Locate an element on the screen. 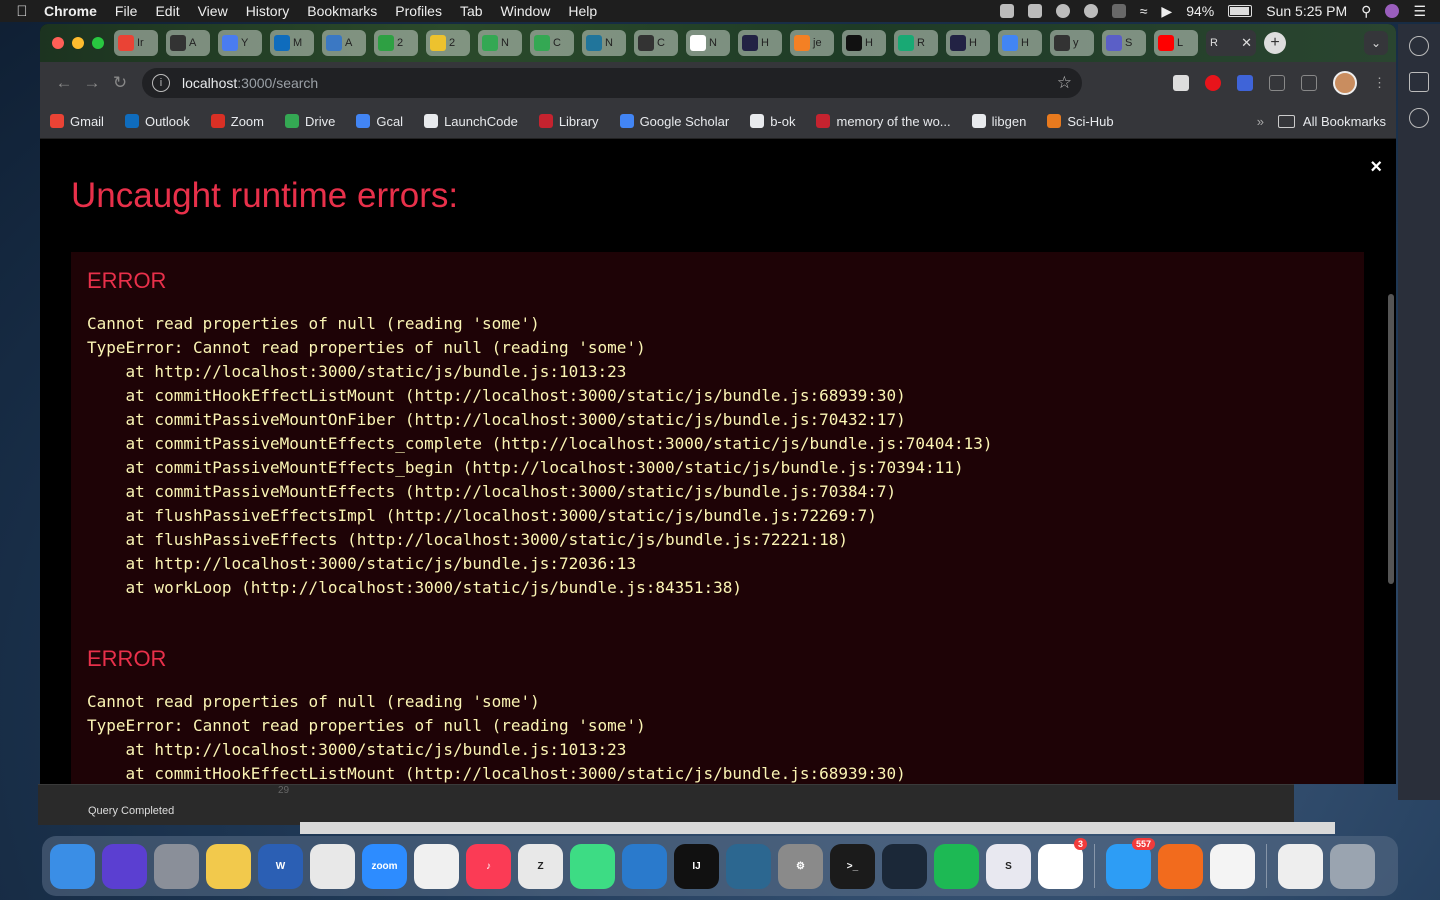  chrome-menu-icon: ⋮ is located at coordinates (1379, 83).